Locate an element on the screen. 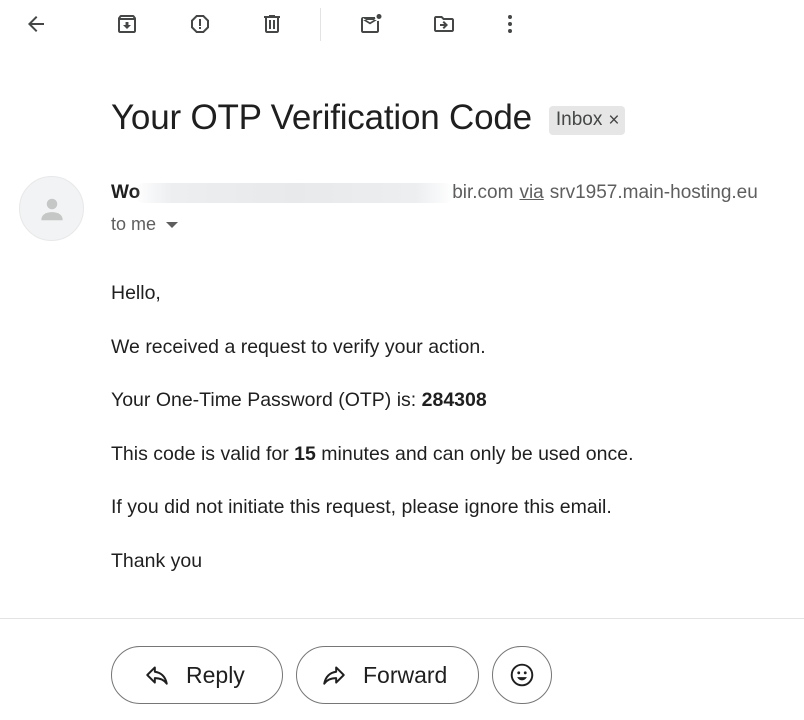 The image size is (804, 720). sender-address: bir.com is located at coordinates (483, 192).